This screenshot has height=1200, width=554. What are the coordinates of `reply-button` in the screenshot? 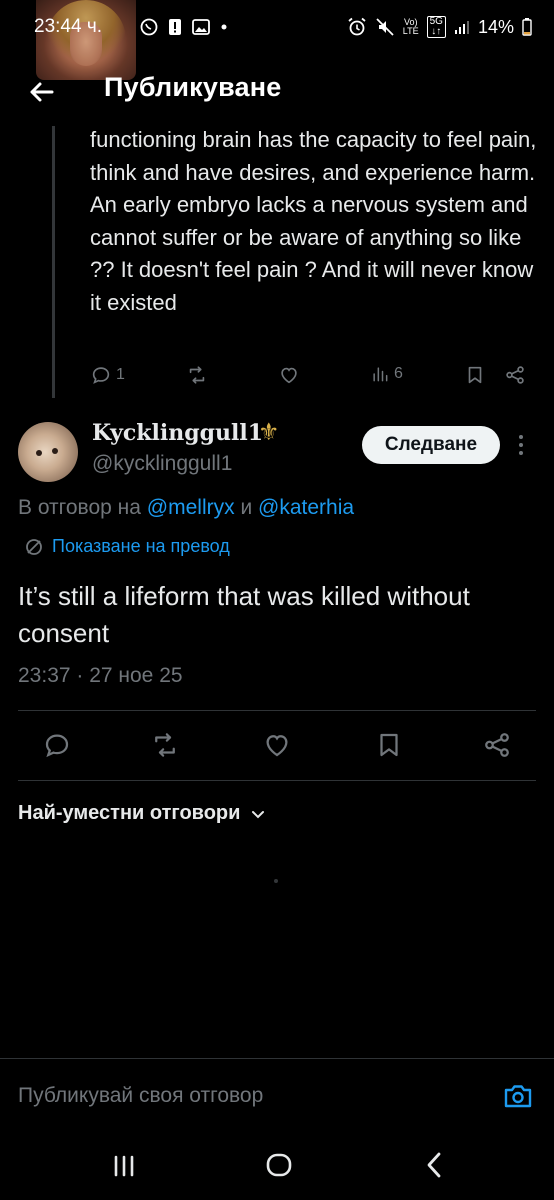 It's located at (57, 745).